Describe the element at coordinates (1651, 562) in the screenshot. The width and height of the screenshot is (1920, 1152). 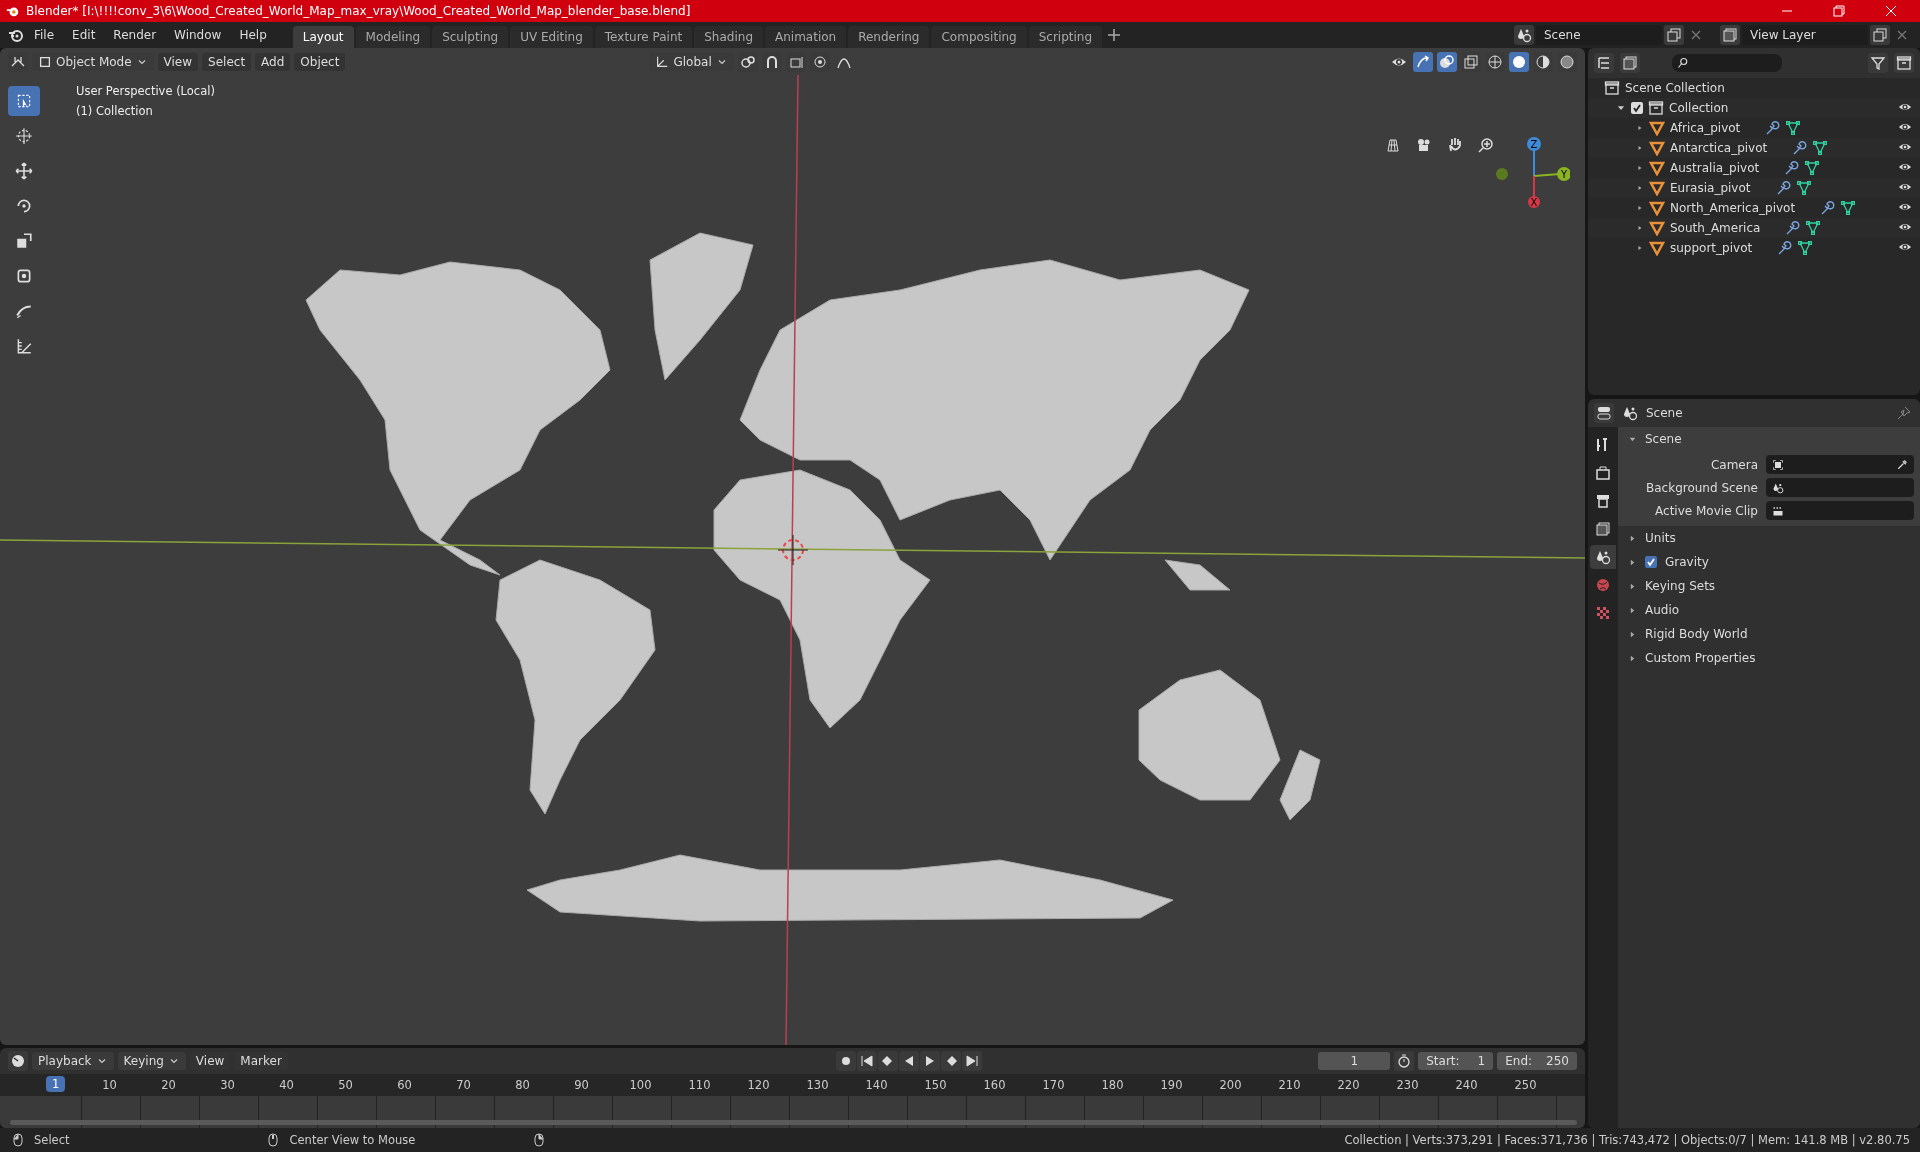
I see `gravity-checkbox` at that location.